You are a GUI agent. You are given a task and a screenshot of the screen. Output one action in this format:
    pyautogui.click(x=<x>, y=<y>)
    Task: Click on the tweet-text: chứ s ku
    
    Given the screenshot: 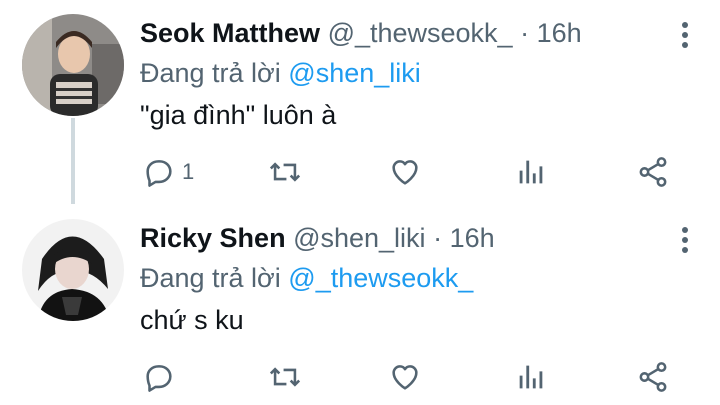 What is the action you would take?
    pyautogui.click(x=192, y=320)
    